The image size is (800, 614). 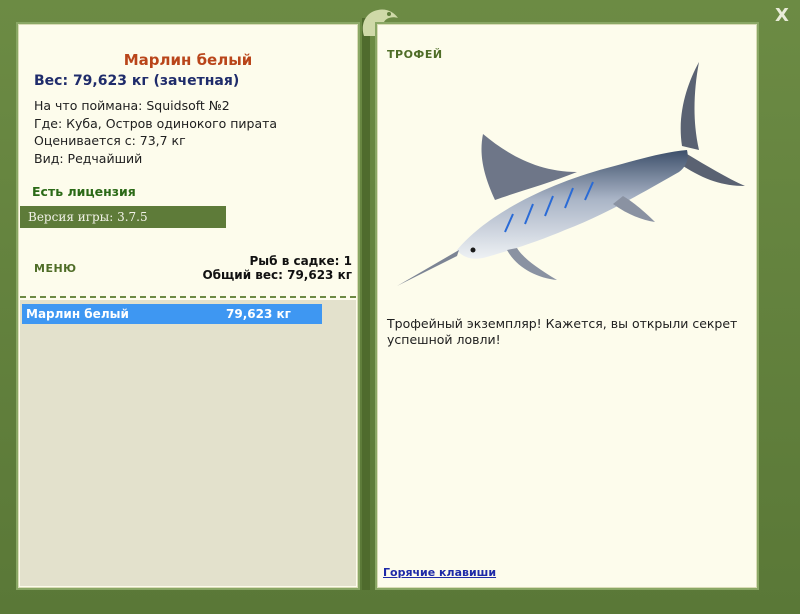 I want to click on caught-on-text: На что поймана: Squidsoft №2, so click(x=132, y=105).